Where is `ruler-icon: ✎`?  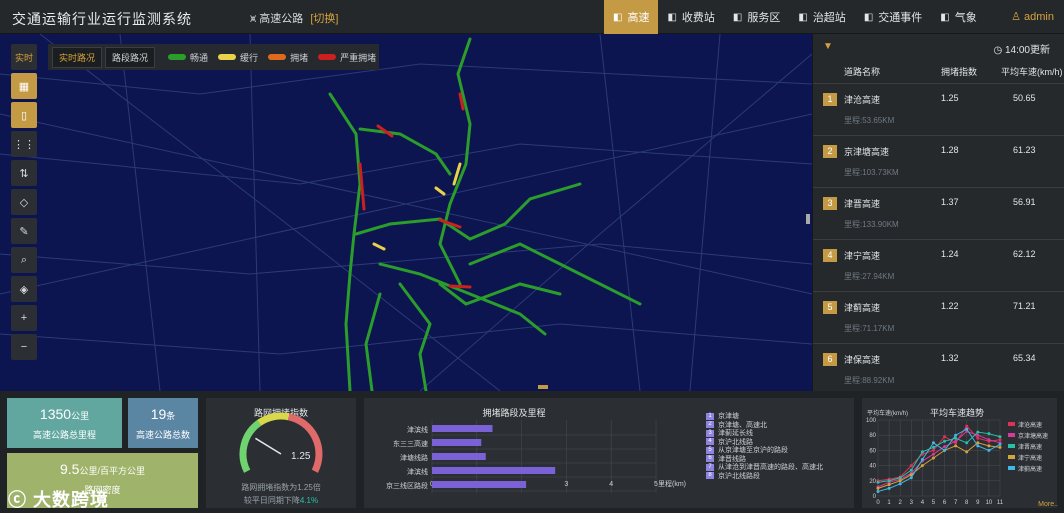
ruler-icon: ✎ is located at coordinates (24, 231).